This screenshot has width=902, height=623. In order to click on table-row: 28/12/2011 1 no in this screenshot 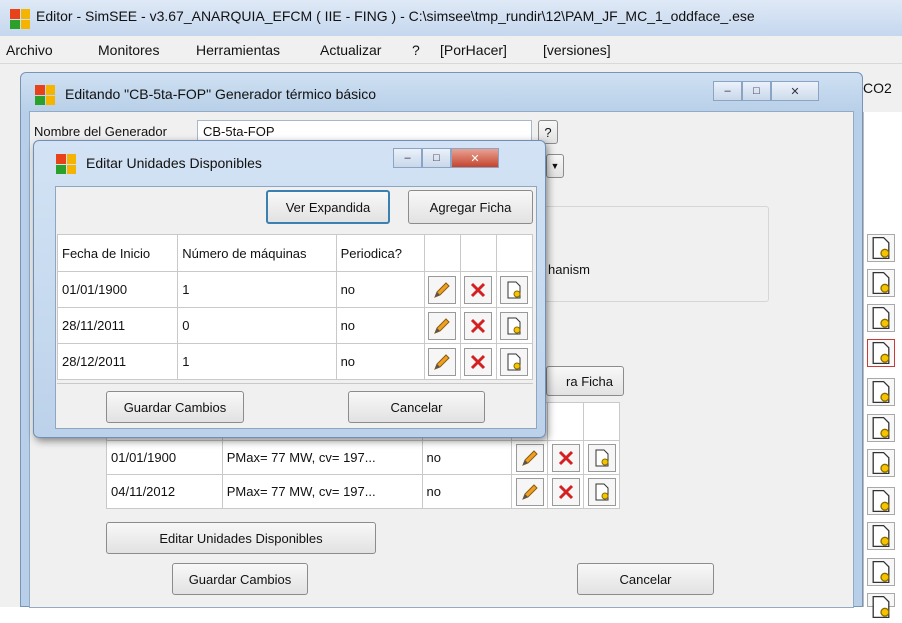, I will do `click(295, 361)`.